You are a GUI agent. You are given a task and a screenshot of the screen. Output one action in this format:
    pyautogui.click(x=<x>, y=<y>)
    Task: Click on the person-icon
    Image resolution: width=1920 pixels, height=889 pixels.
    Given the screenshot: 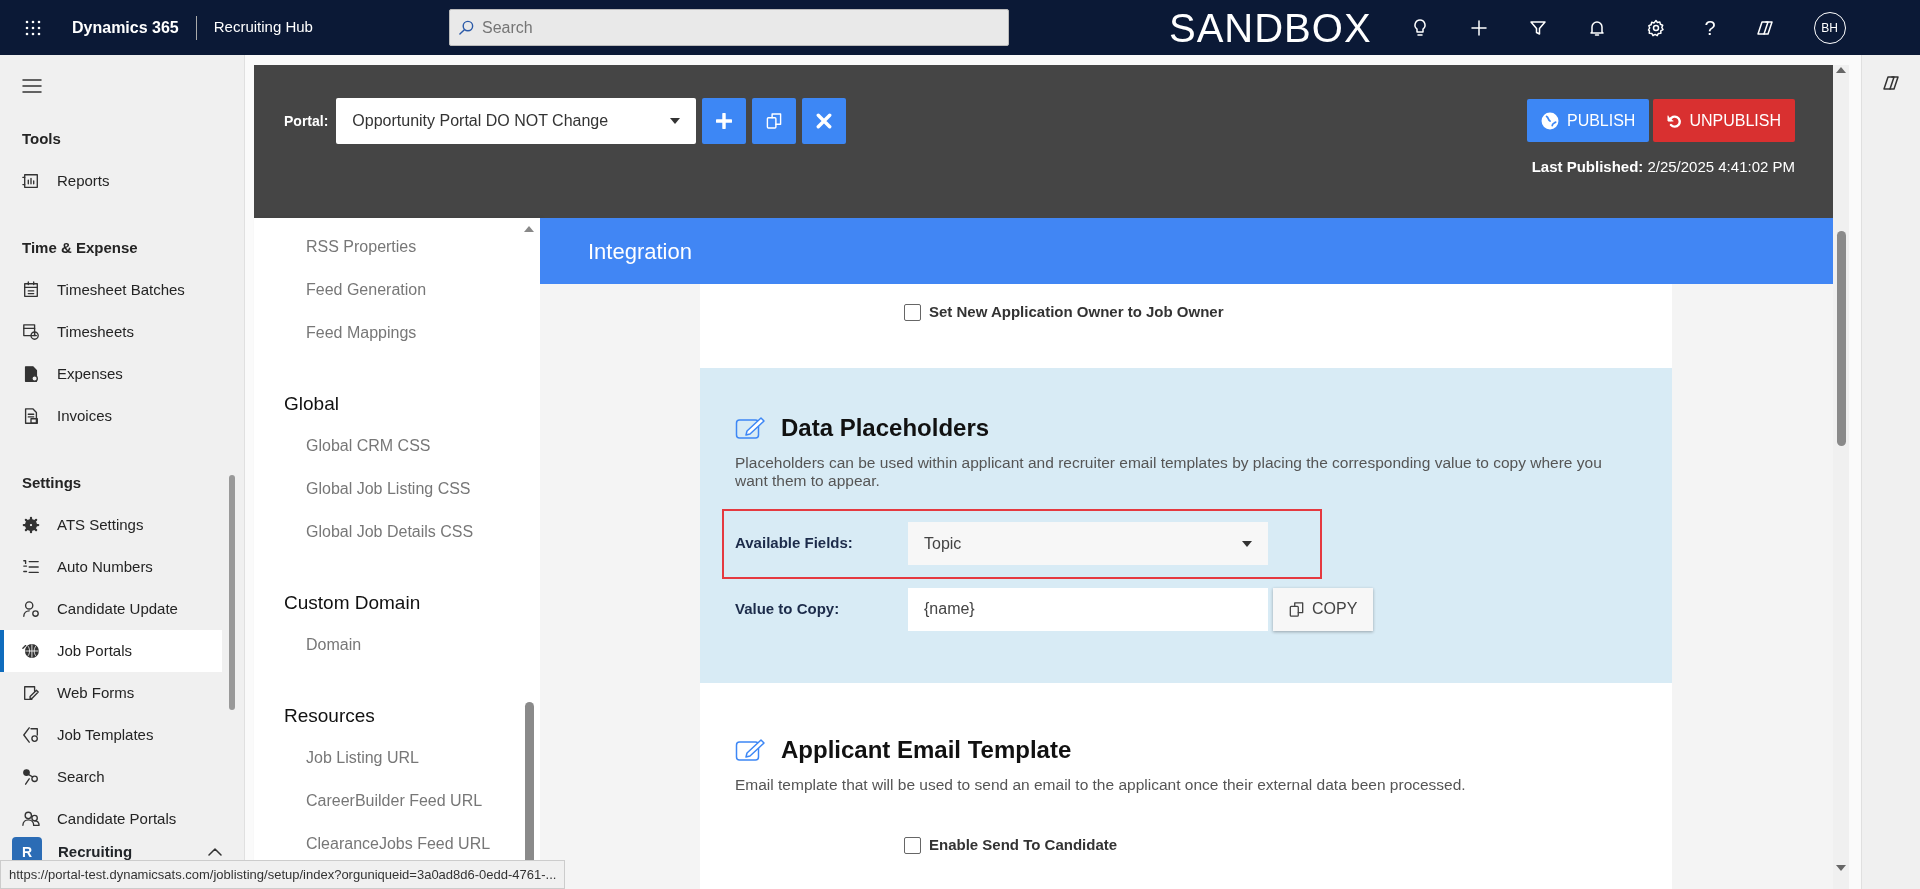 What is the action you would take?
    pyautogui.click(x=31, y=609)
    